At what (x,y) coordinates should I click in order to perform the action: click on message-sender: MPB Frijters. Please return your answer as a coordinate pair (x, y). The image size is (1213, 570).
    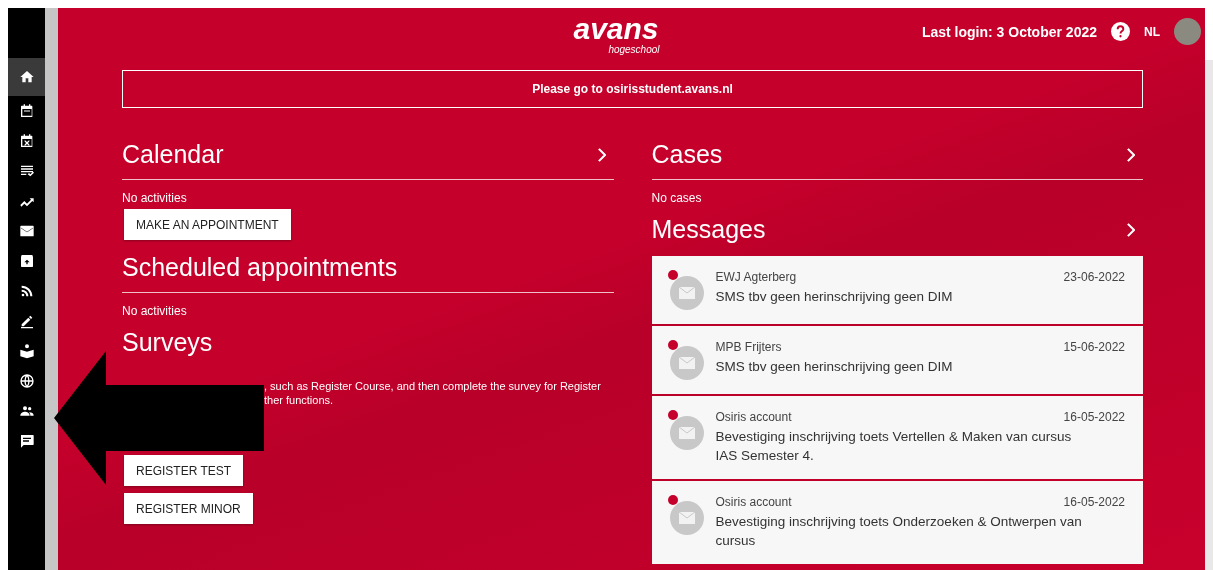
    Looking at the image, I should click on (748, 347).